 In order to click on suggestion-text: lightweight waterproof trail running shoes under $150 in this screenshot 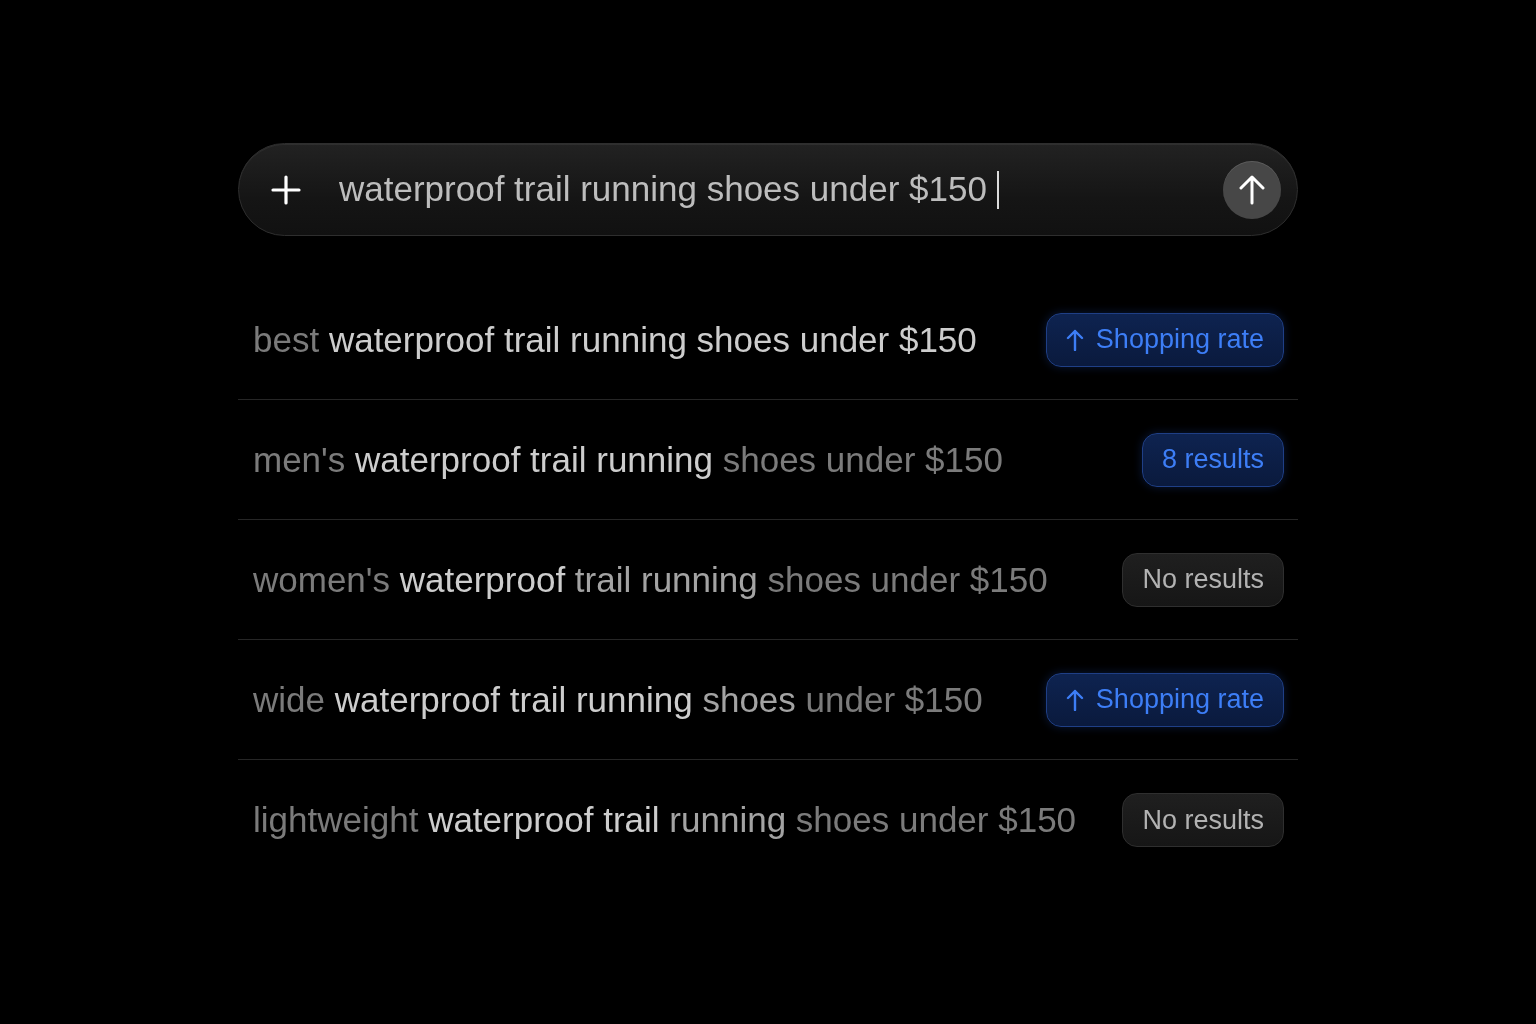, I will do `click(665, 820)`.